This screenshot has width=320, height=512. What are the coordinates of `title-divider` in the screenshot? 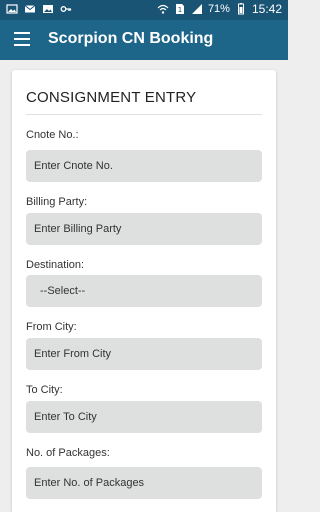 It's located at (144, 114).